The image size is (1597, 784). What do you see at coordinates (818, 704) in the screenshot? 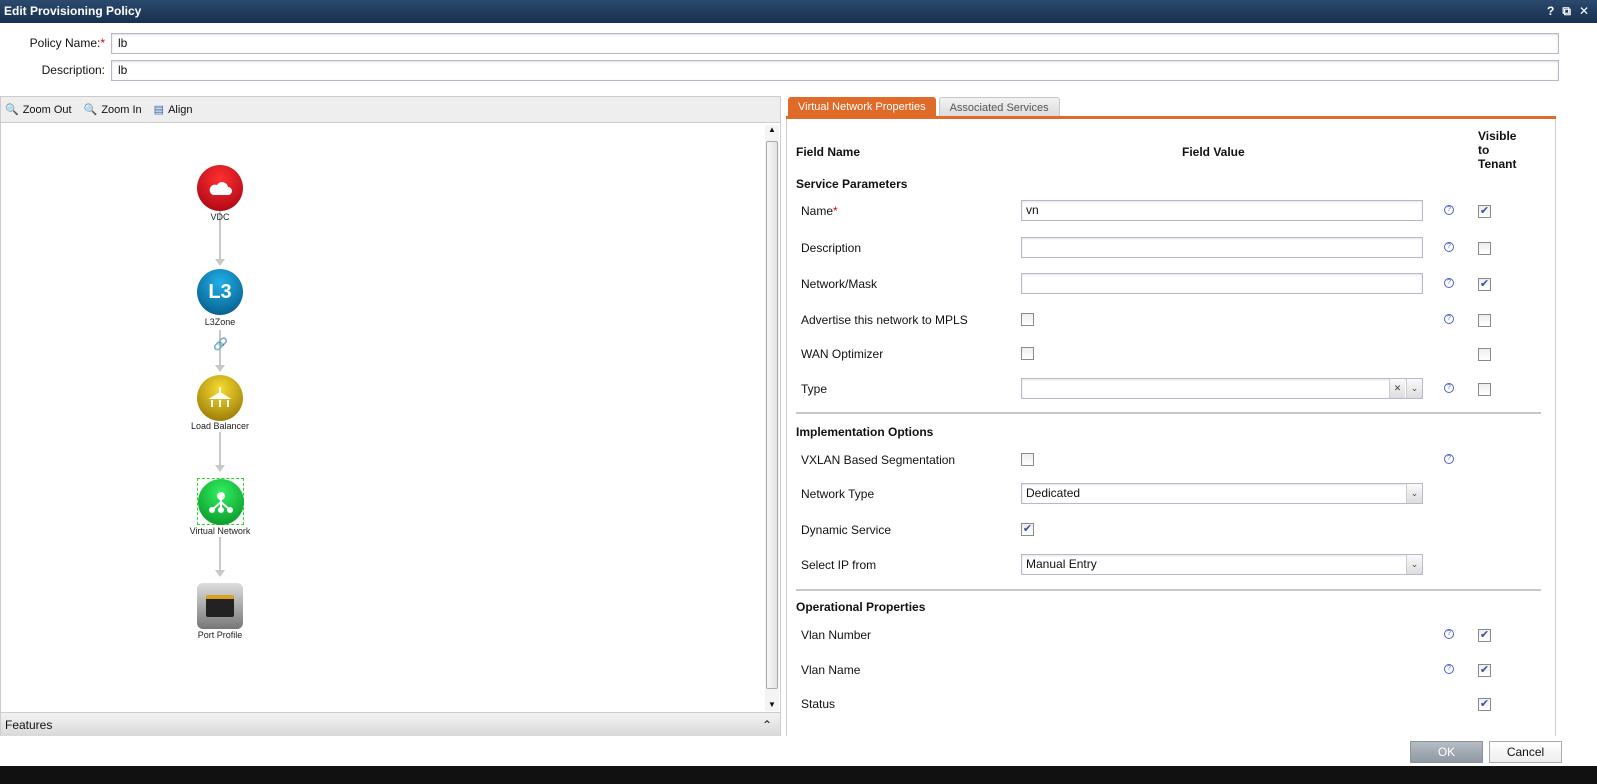
I see `field-label: Status` at bounding box center [818, 704].